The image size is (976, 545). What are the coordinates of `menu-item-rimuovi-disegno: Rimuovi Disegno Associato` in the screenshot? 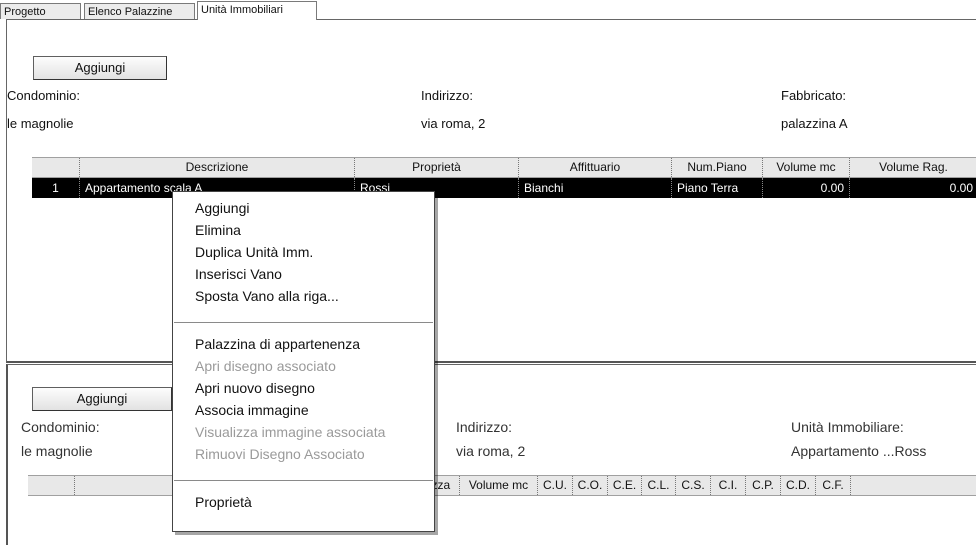 It's located at (280, 454).